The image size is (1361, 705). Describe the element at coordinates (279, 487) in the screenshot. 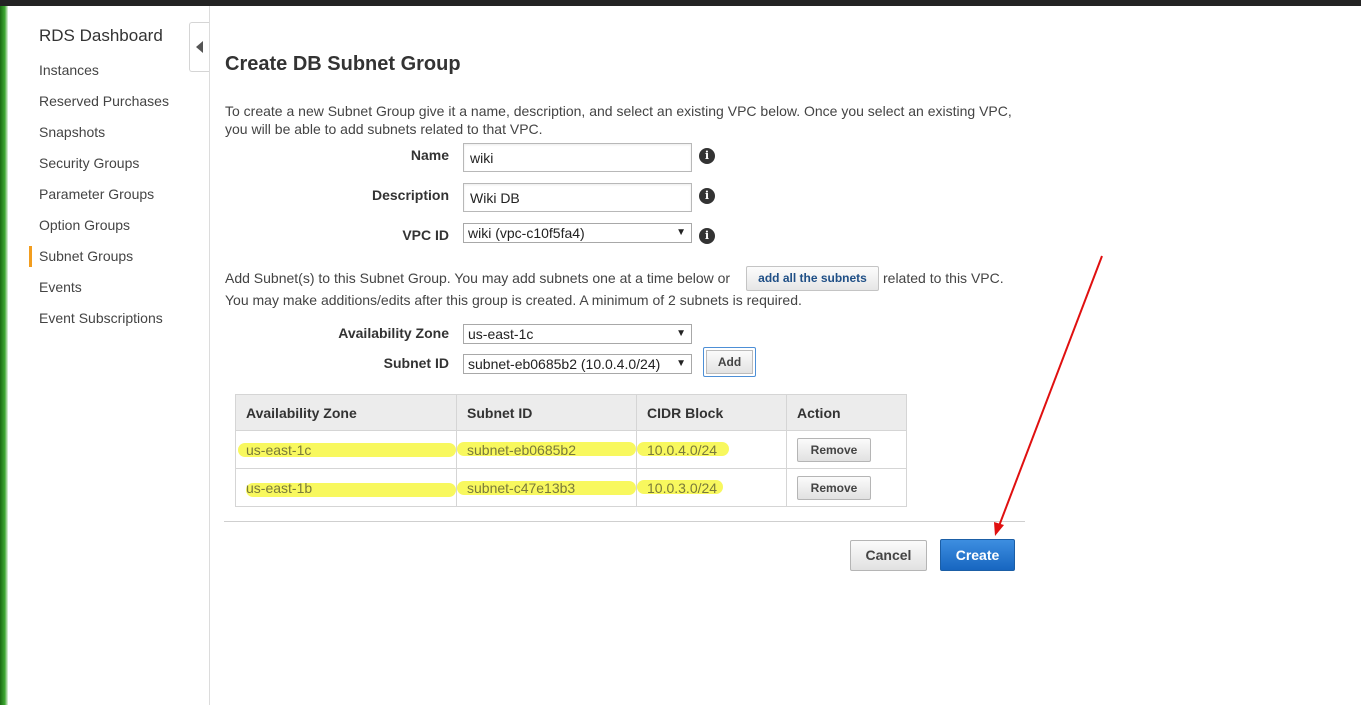

I see `cell-availability-zone: us-east-1b` at that location.